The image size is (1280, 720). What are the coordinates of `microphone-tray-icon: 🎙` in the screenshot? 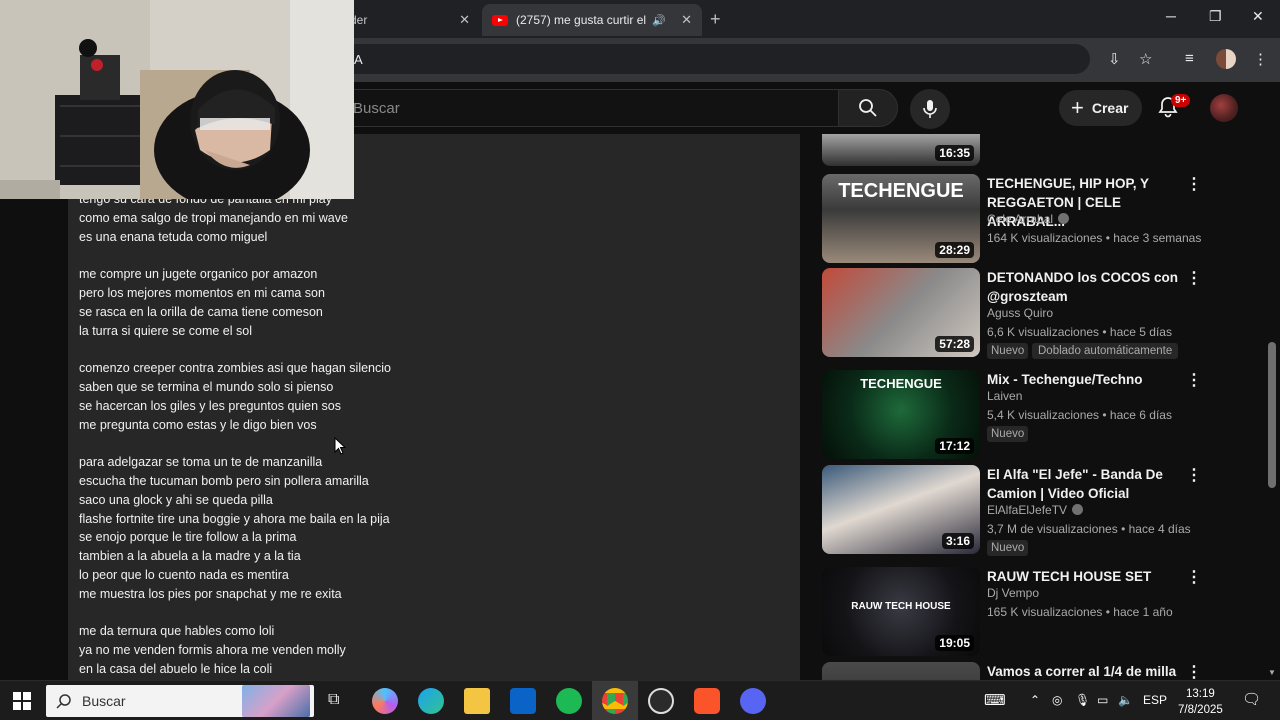 It's located at (1082, 700).